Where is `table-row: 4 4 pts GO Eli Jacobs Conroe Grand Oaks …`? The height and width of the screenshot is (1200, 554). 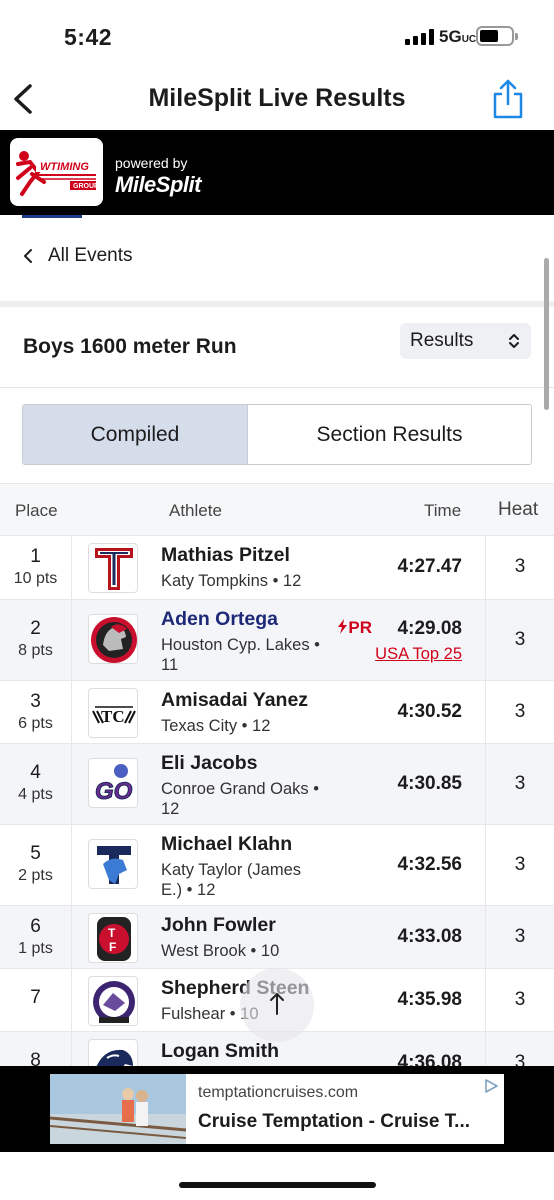 table-row: 4 4 pts GO Eli Jacobs Conroe Grand Oaks … is located at coordinates (277, 783).